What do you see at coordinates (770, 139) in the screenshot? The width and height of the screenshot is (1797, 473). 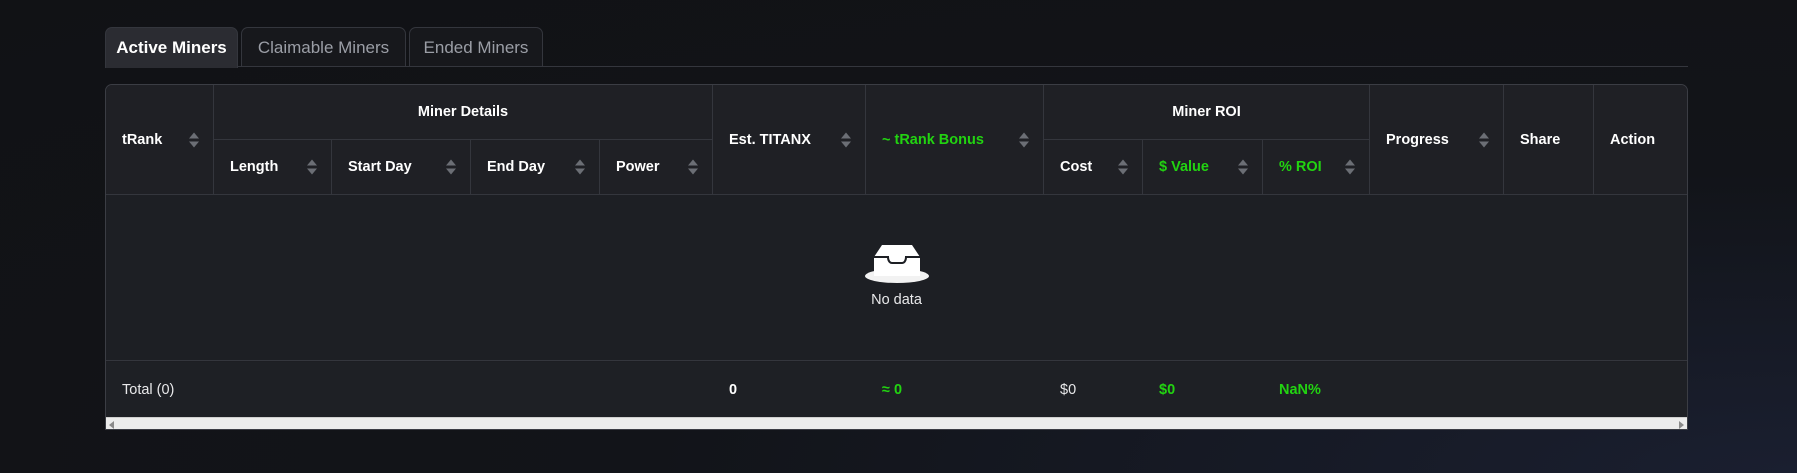 I see `column-label: Est. TITANX` at bounding box center [770, 139].